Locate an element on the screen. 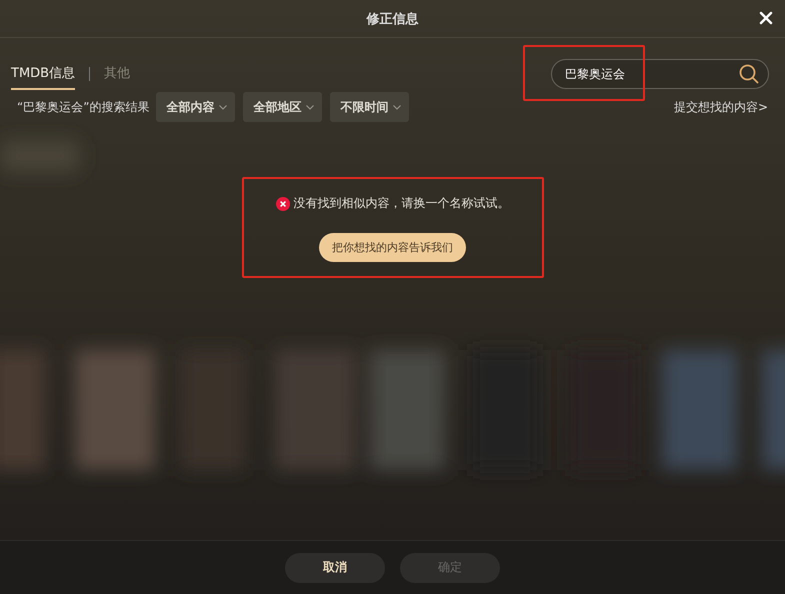 The width and height of the screenshot is (785, 594). results-label: “巴黎奥运会”的搜索结果 is located at coordinates (83, 107).